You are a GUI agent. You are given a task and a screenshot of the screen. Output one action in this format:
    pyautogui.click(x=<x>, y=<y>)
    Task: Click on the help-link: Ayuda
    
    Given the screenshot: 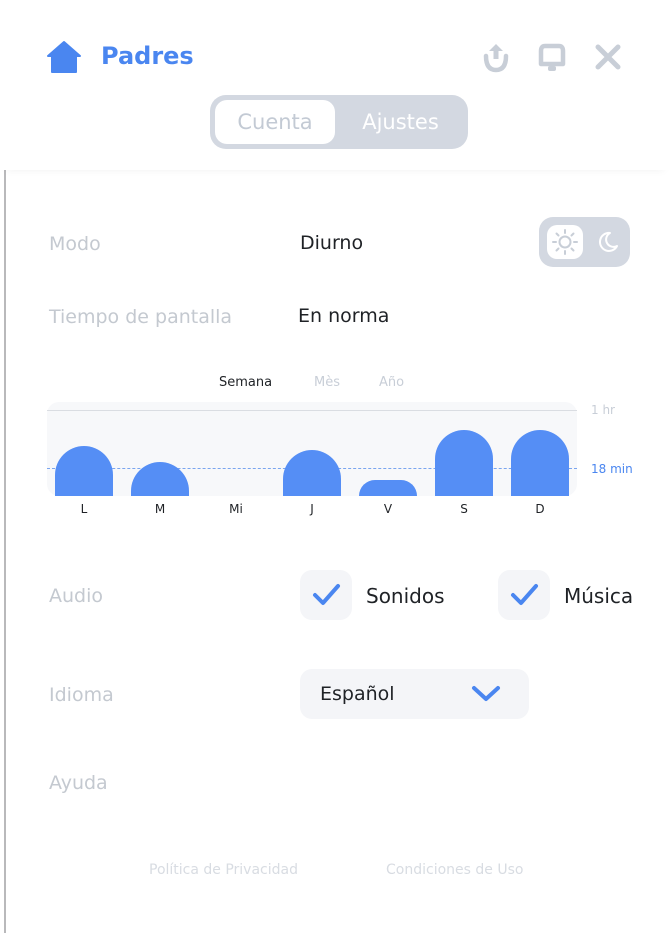 What is the action you would take?
    pyautogui.click(x=78, y=783)
    